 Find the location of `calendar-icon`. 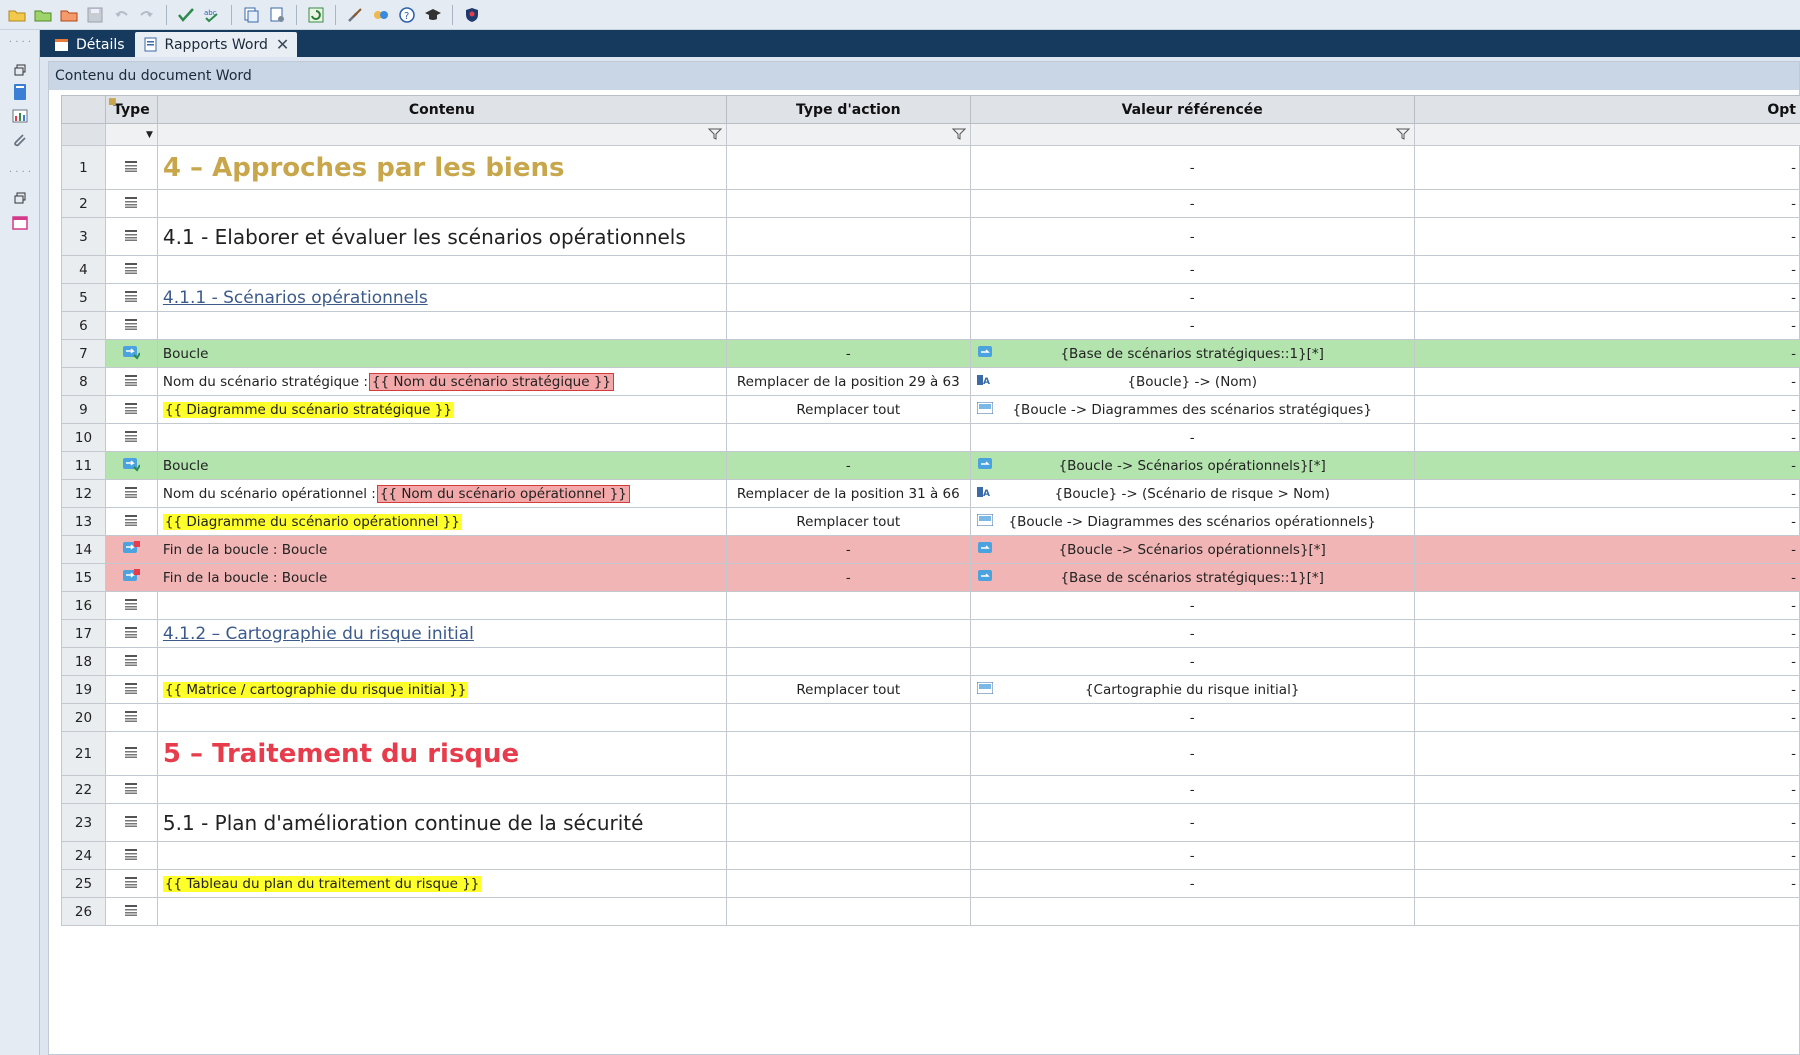

calendar-icon is located at coordinates (20, 222).